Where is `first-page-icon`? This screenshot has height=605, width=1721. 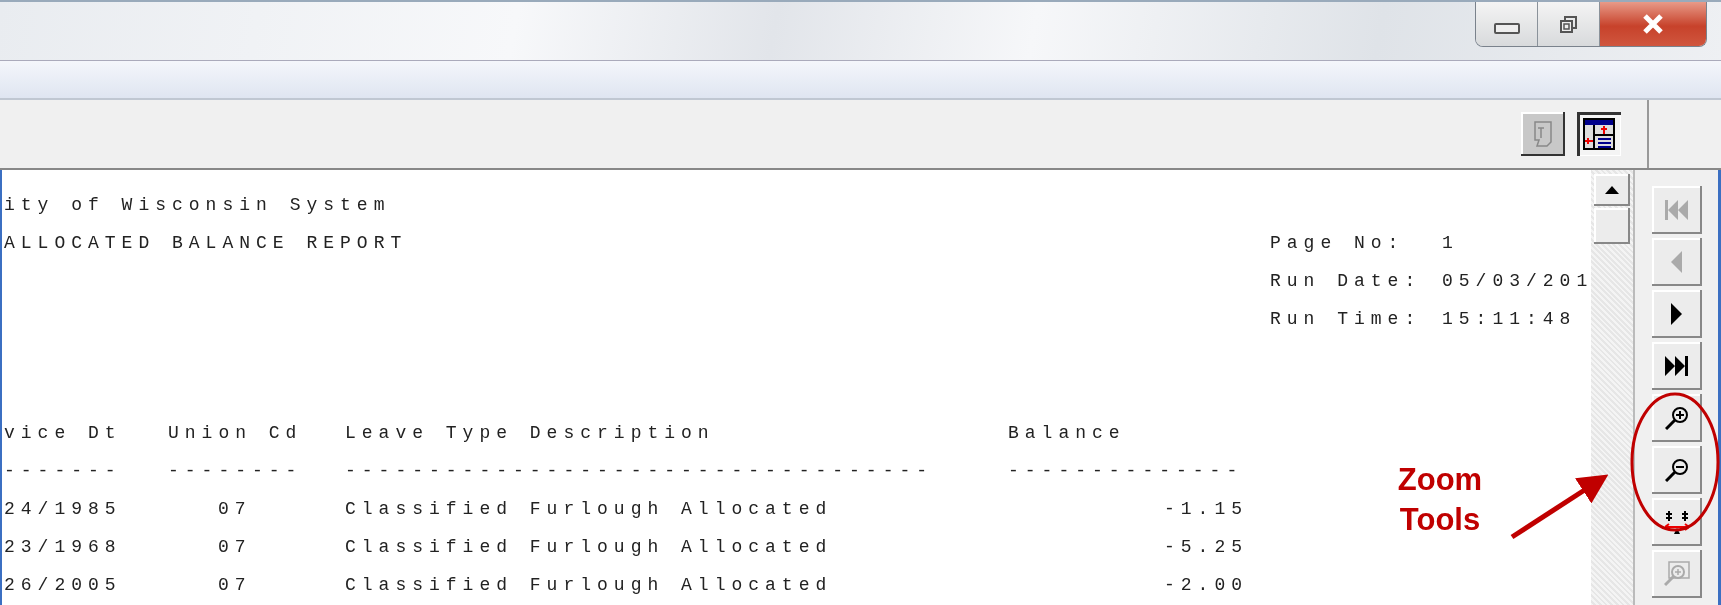 first-page-icon is located at coordinates (1676, 210).